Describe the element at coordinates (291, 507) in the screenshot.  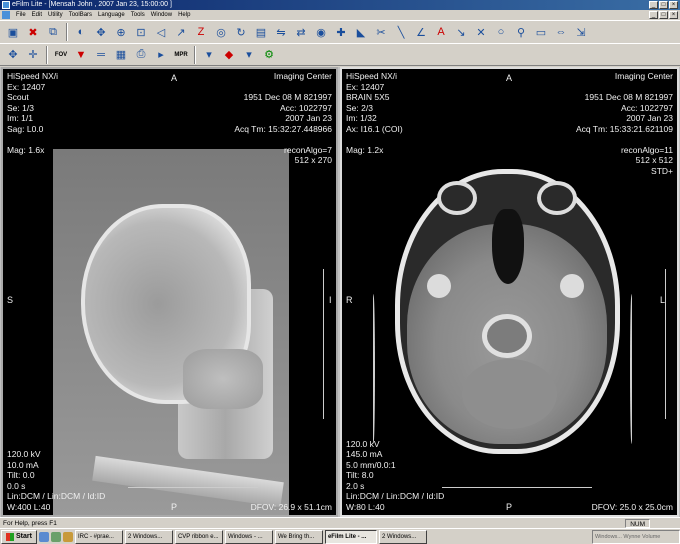
I see `scout-info-bottom-right: DFOV: 26.9 x 51.1cm` at that location.